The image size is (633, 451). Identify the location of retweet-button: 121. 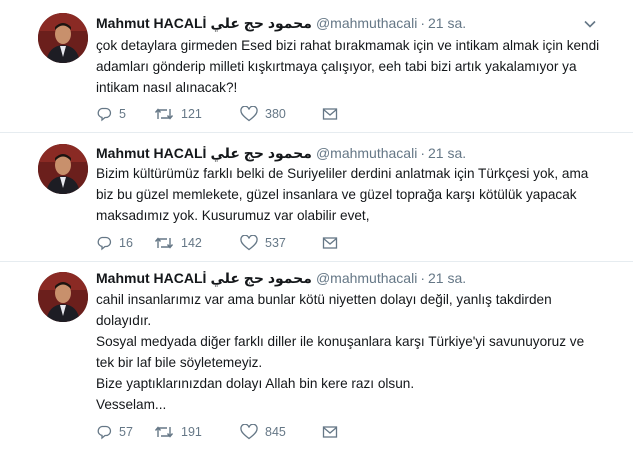
(197, 114).